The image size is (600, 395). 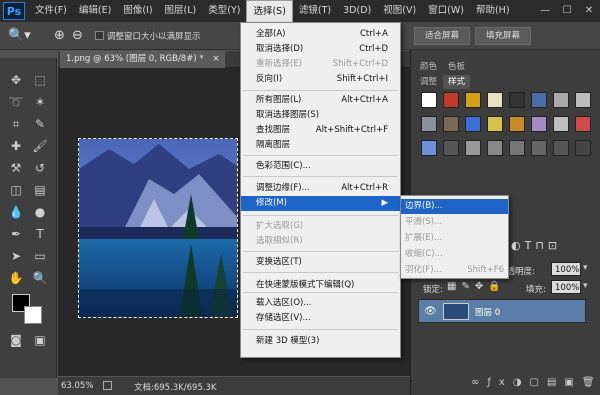 I want to click on eyedropper-icon: ✎, so click(x=40, y=124).